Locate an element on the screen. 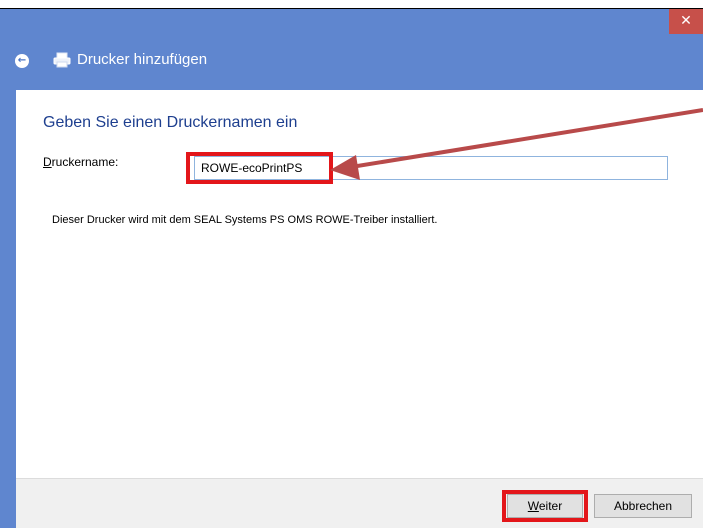 The image size is (703, 528). close-icon: ✕ is located at coordinates (686, 21).